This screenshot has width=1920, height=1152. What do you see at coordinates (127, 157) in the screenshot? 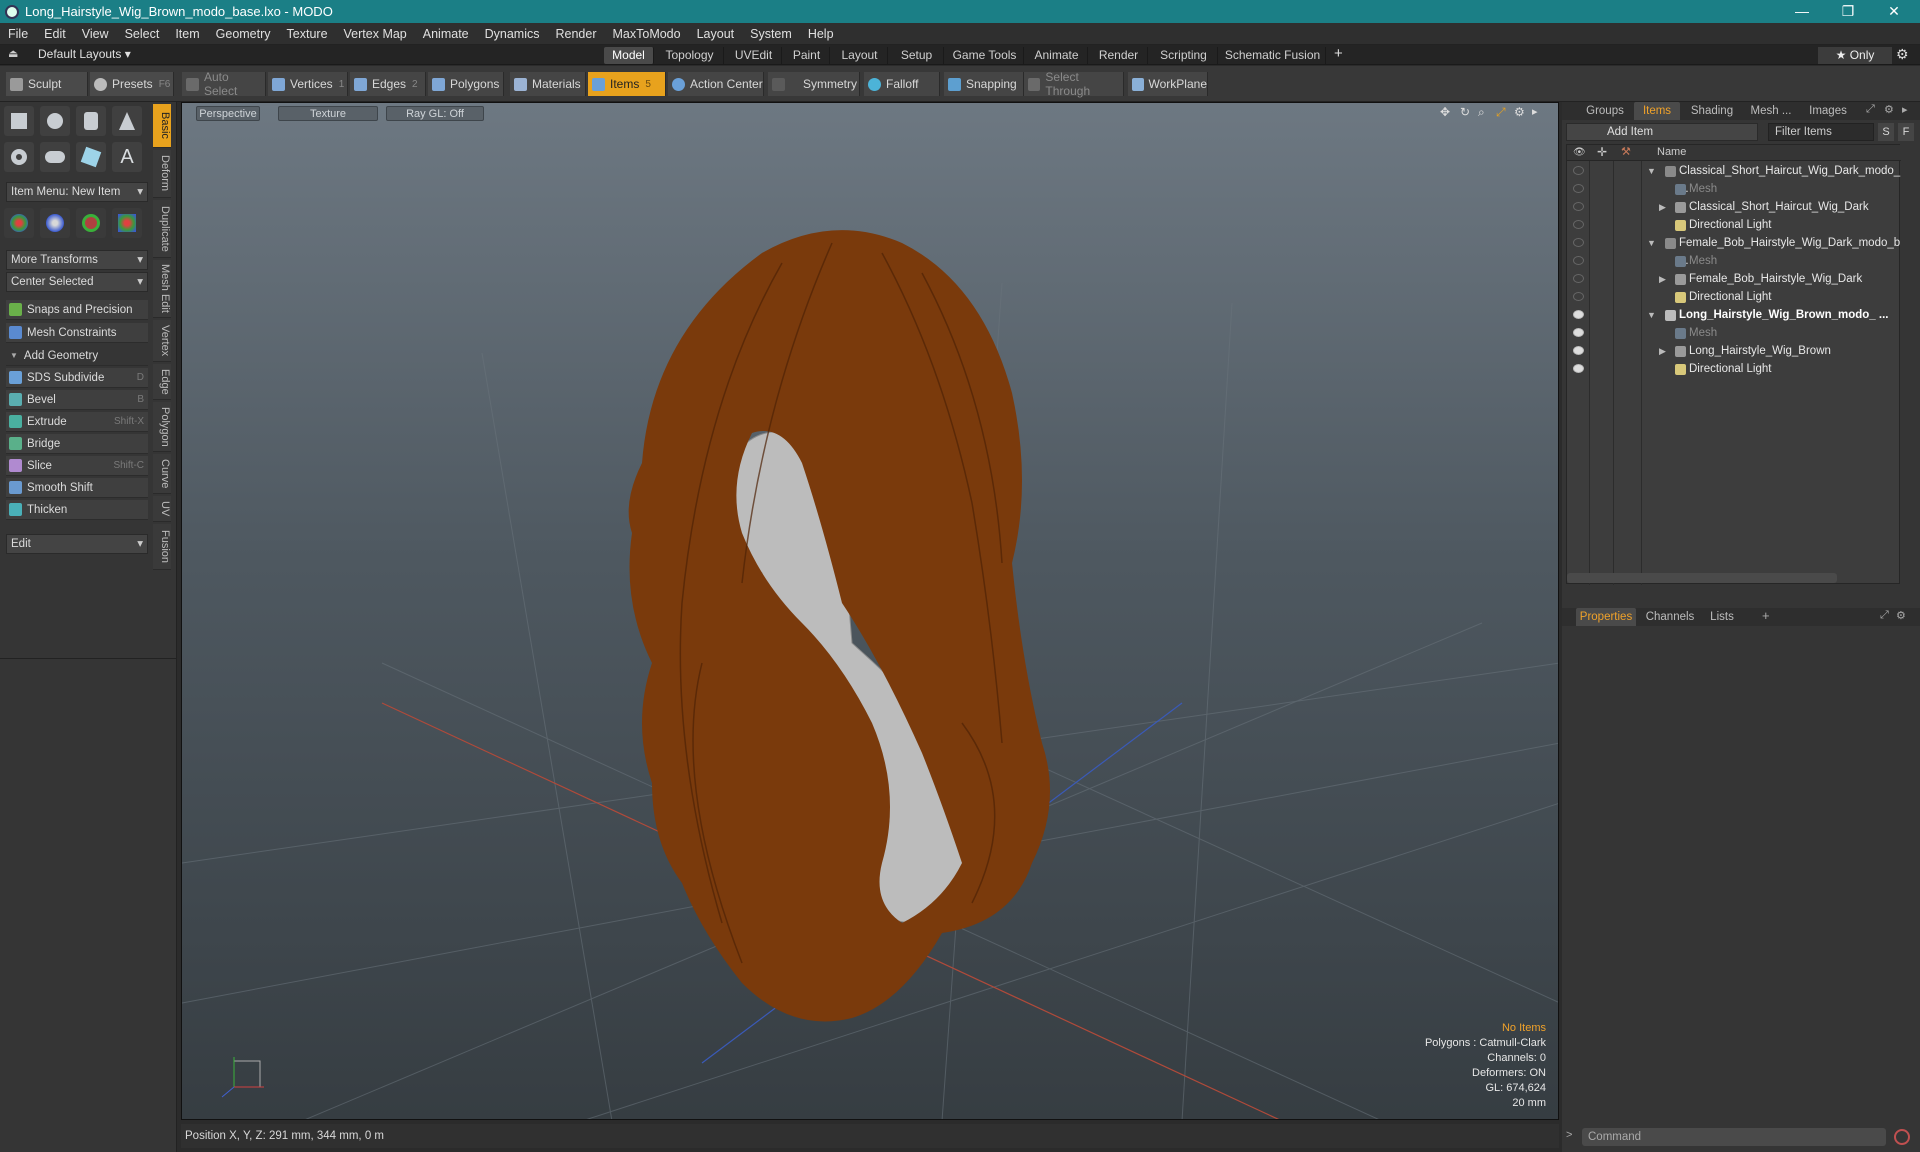
I see `text-tool-icon: A` at bounding box center [127, 157].